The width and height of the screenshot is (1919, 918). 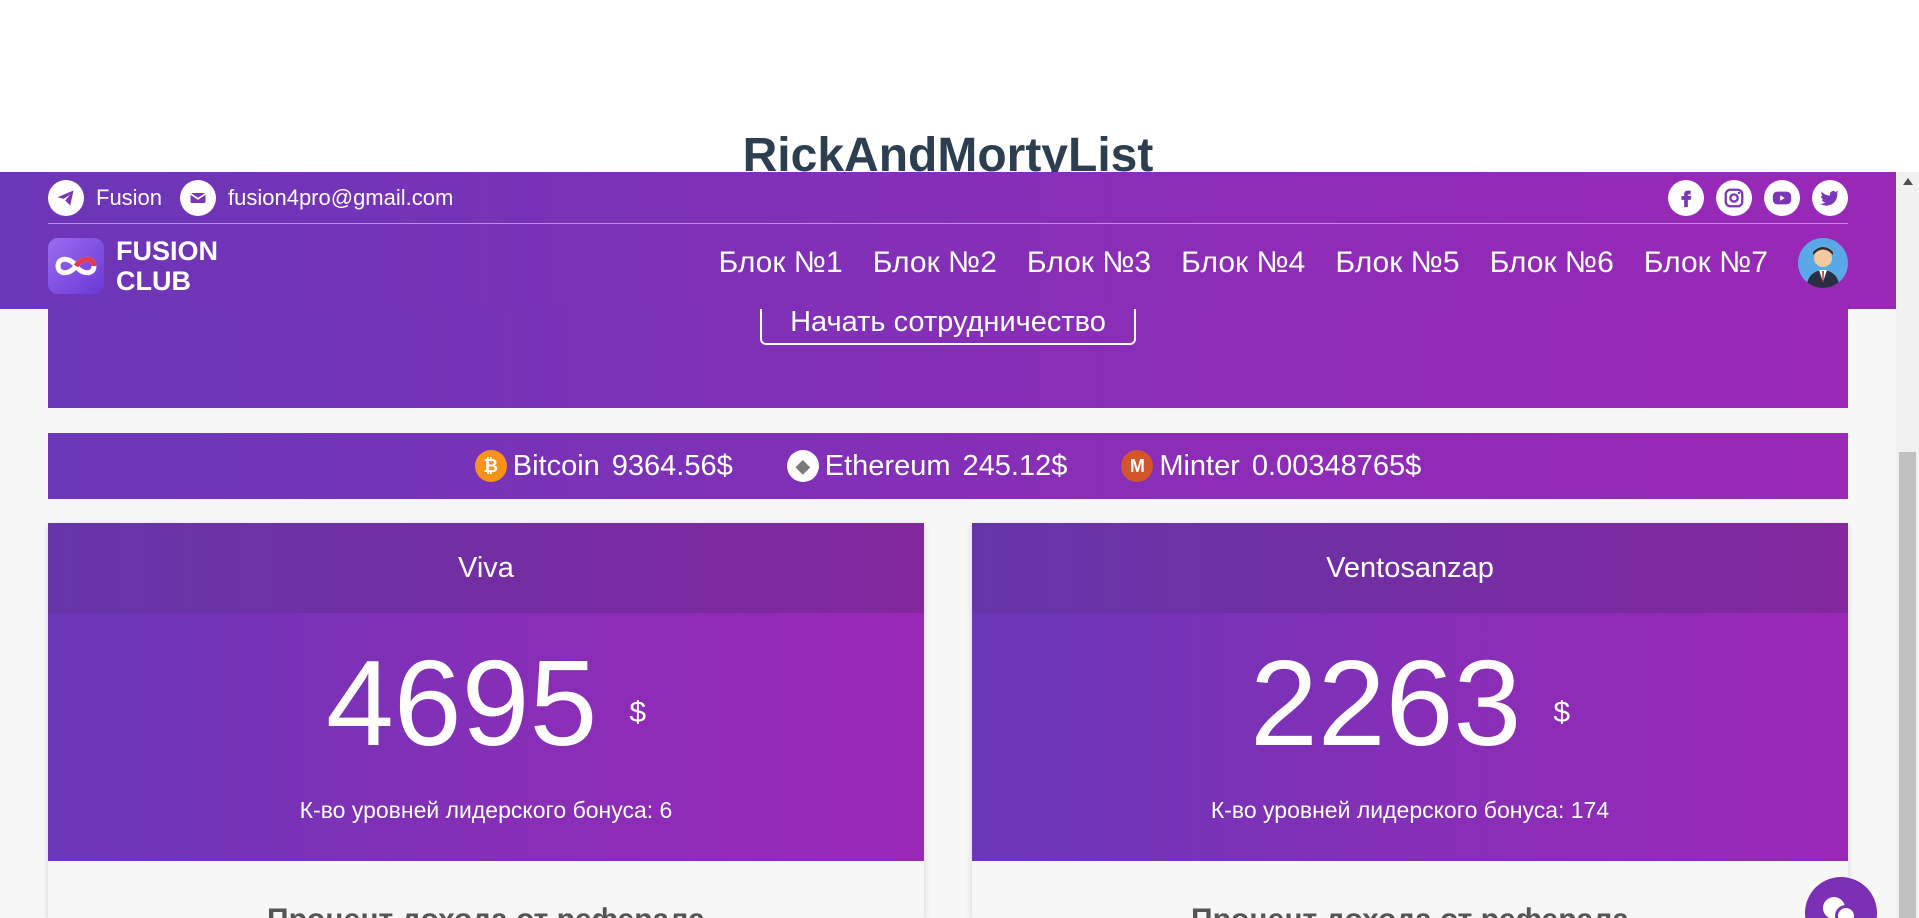 What do you see at coordinates (490, 466) in the screenshot?
I see `bitcoin-icon: ₿` at bounding box center [490, 466].